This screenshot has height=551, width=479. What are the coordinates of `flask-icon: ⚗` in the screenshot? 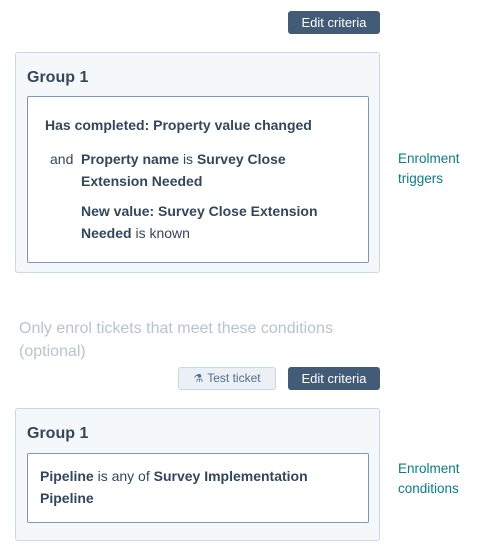 It's located at (198, 379).